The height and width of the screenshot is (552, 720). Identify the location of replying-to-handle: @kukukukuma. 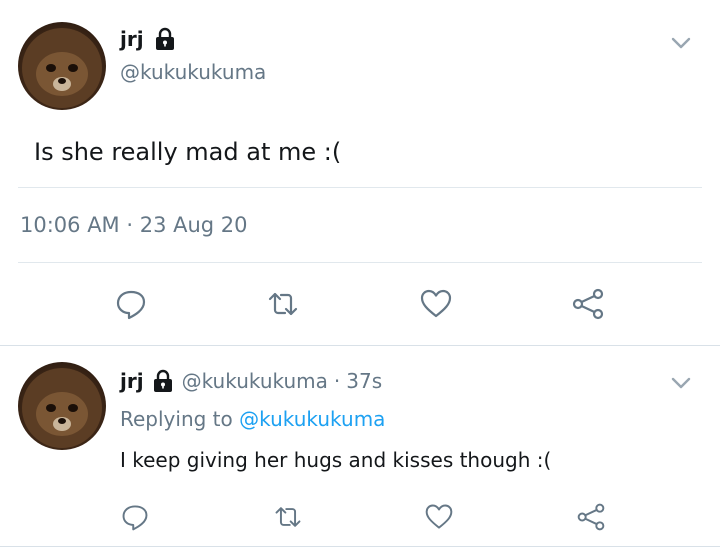
(312, 419).